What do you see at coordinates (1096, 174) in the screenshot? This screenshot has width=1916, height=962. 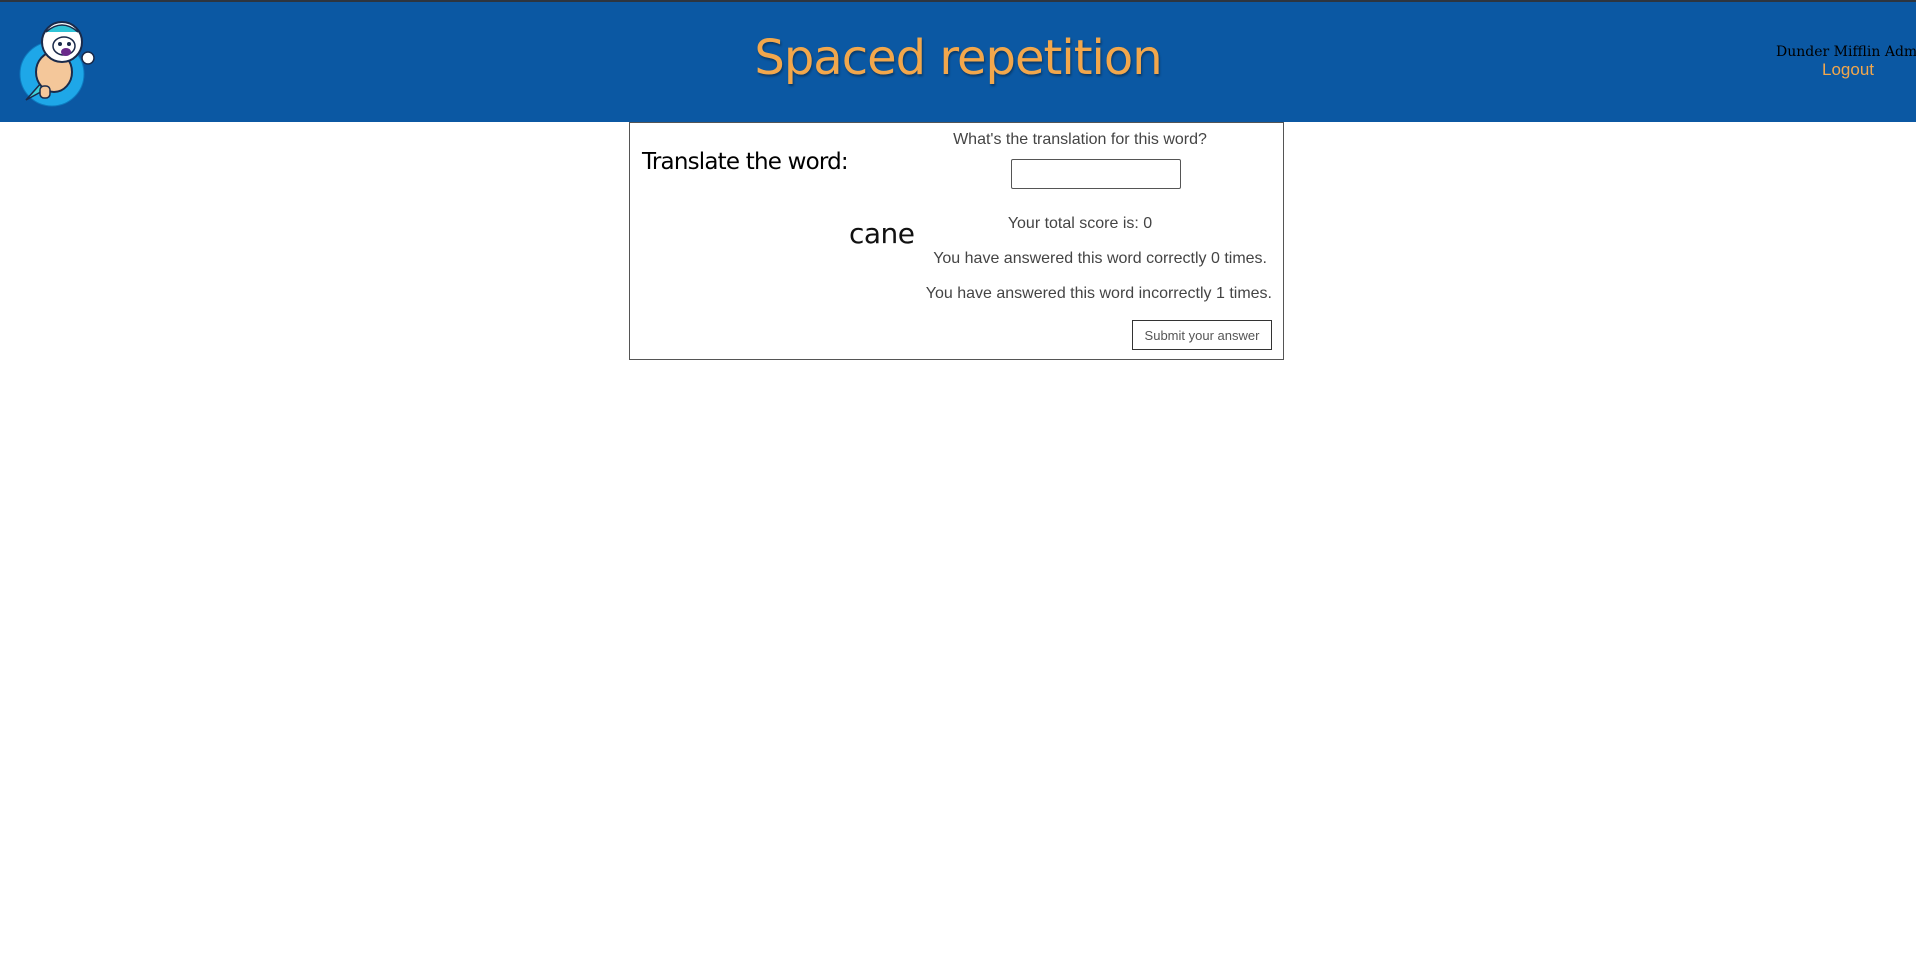 I see `translation-input` at bounding box center [1096, 174].